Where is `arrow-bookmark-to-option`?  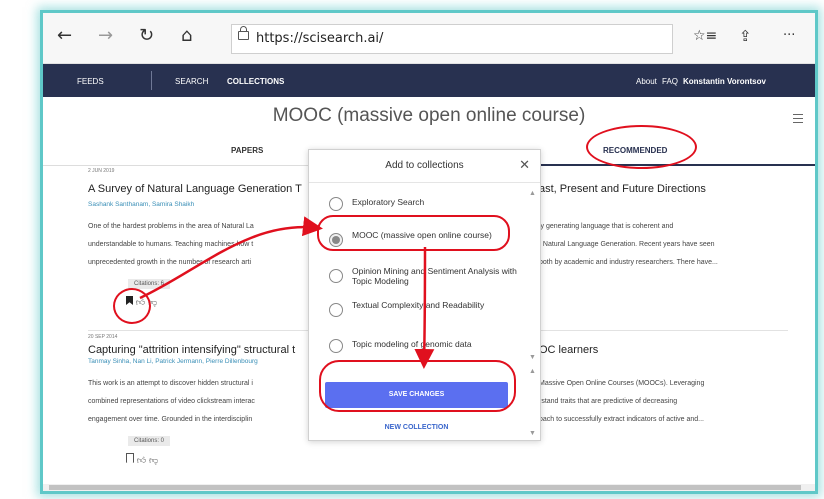
arrow-bookmark-to-option is located at coordinates (231, 258).